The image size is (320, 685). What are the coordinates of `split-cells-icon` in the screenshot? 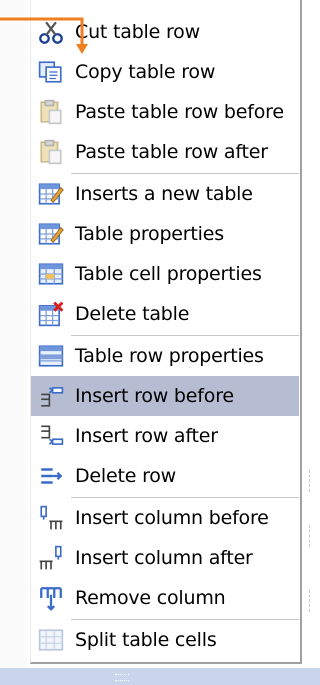 It's located at (51, 640).